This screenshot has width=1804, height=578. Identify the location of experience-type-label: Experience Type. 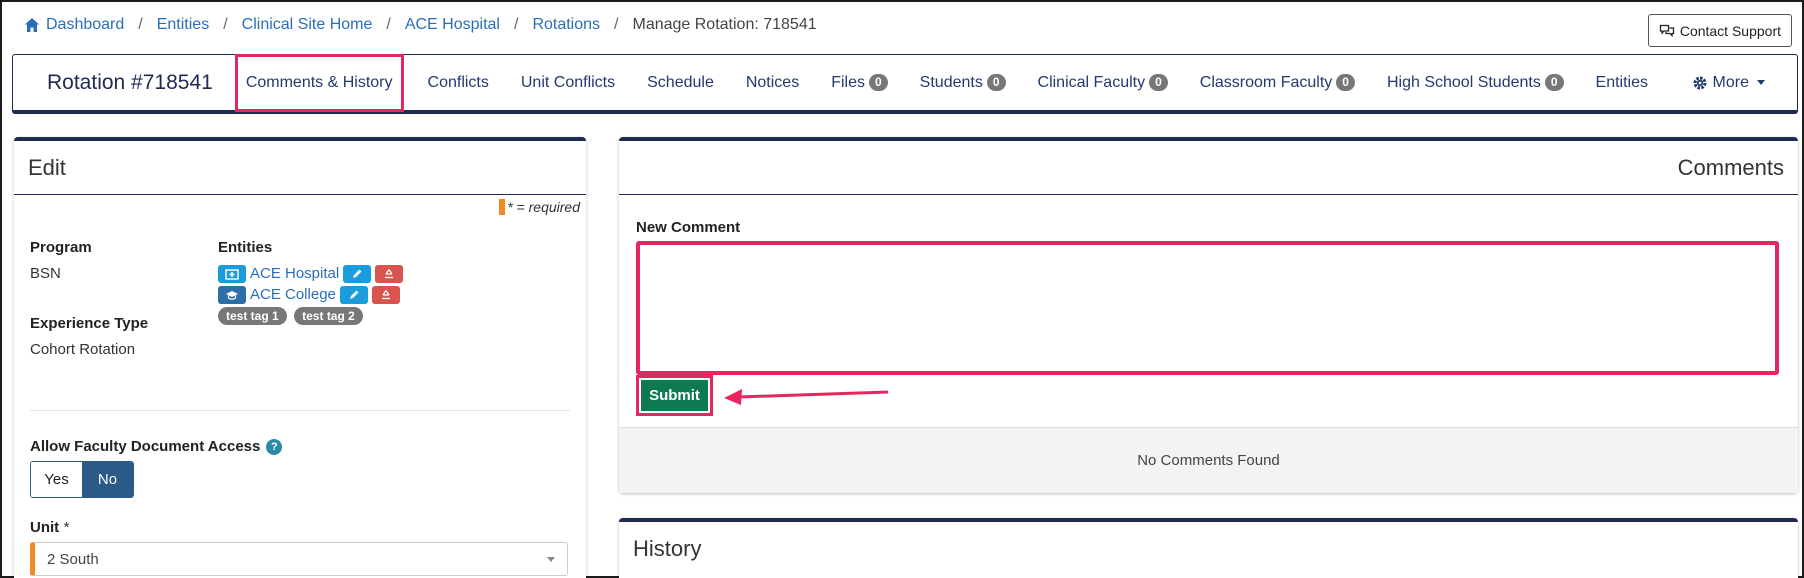
(89, 323).